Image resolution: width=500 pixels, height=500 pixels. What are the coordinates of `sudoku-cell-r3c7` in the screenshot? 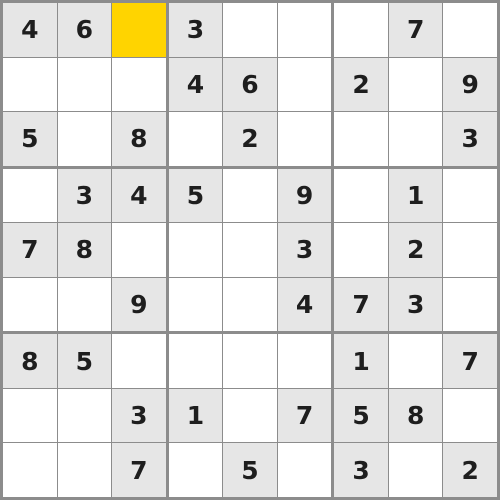 It's located at (361, 139).